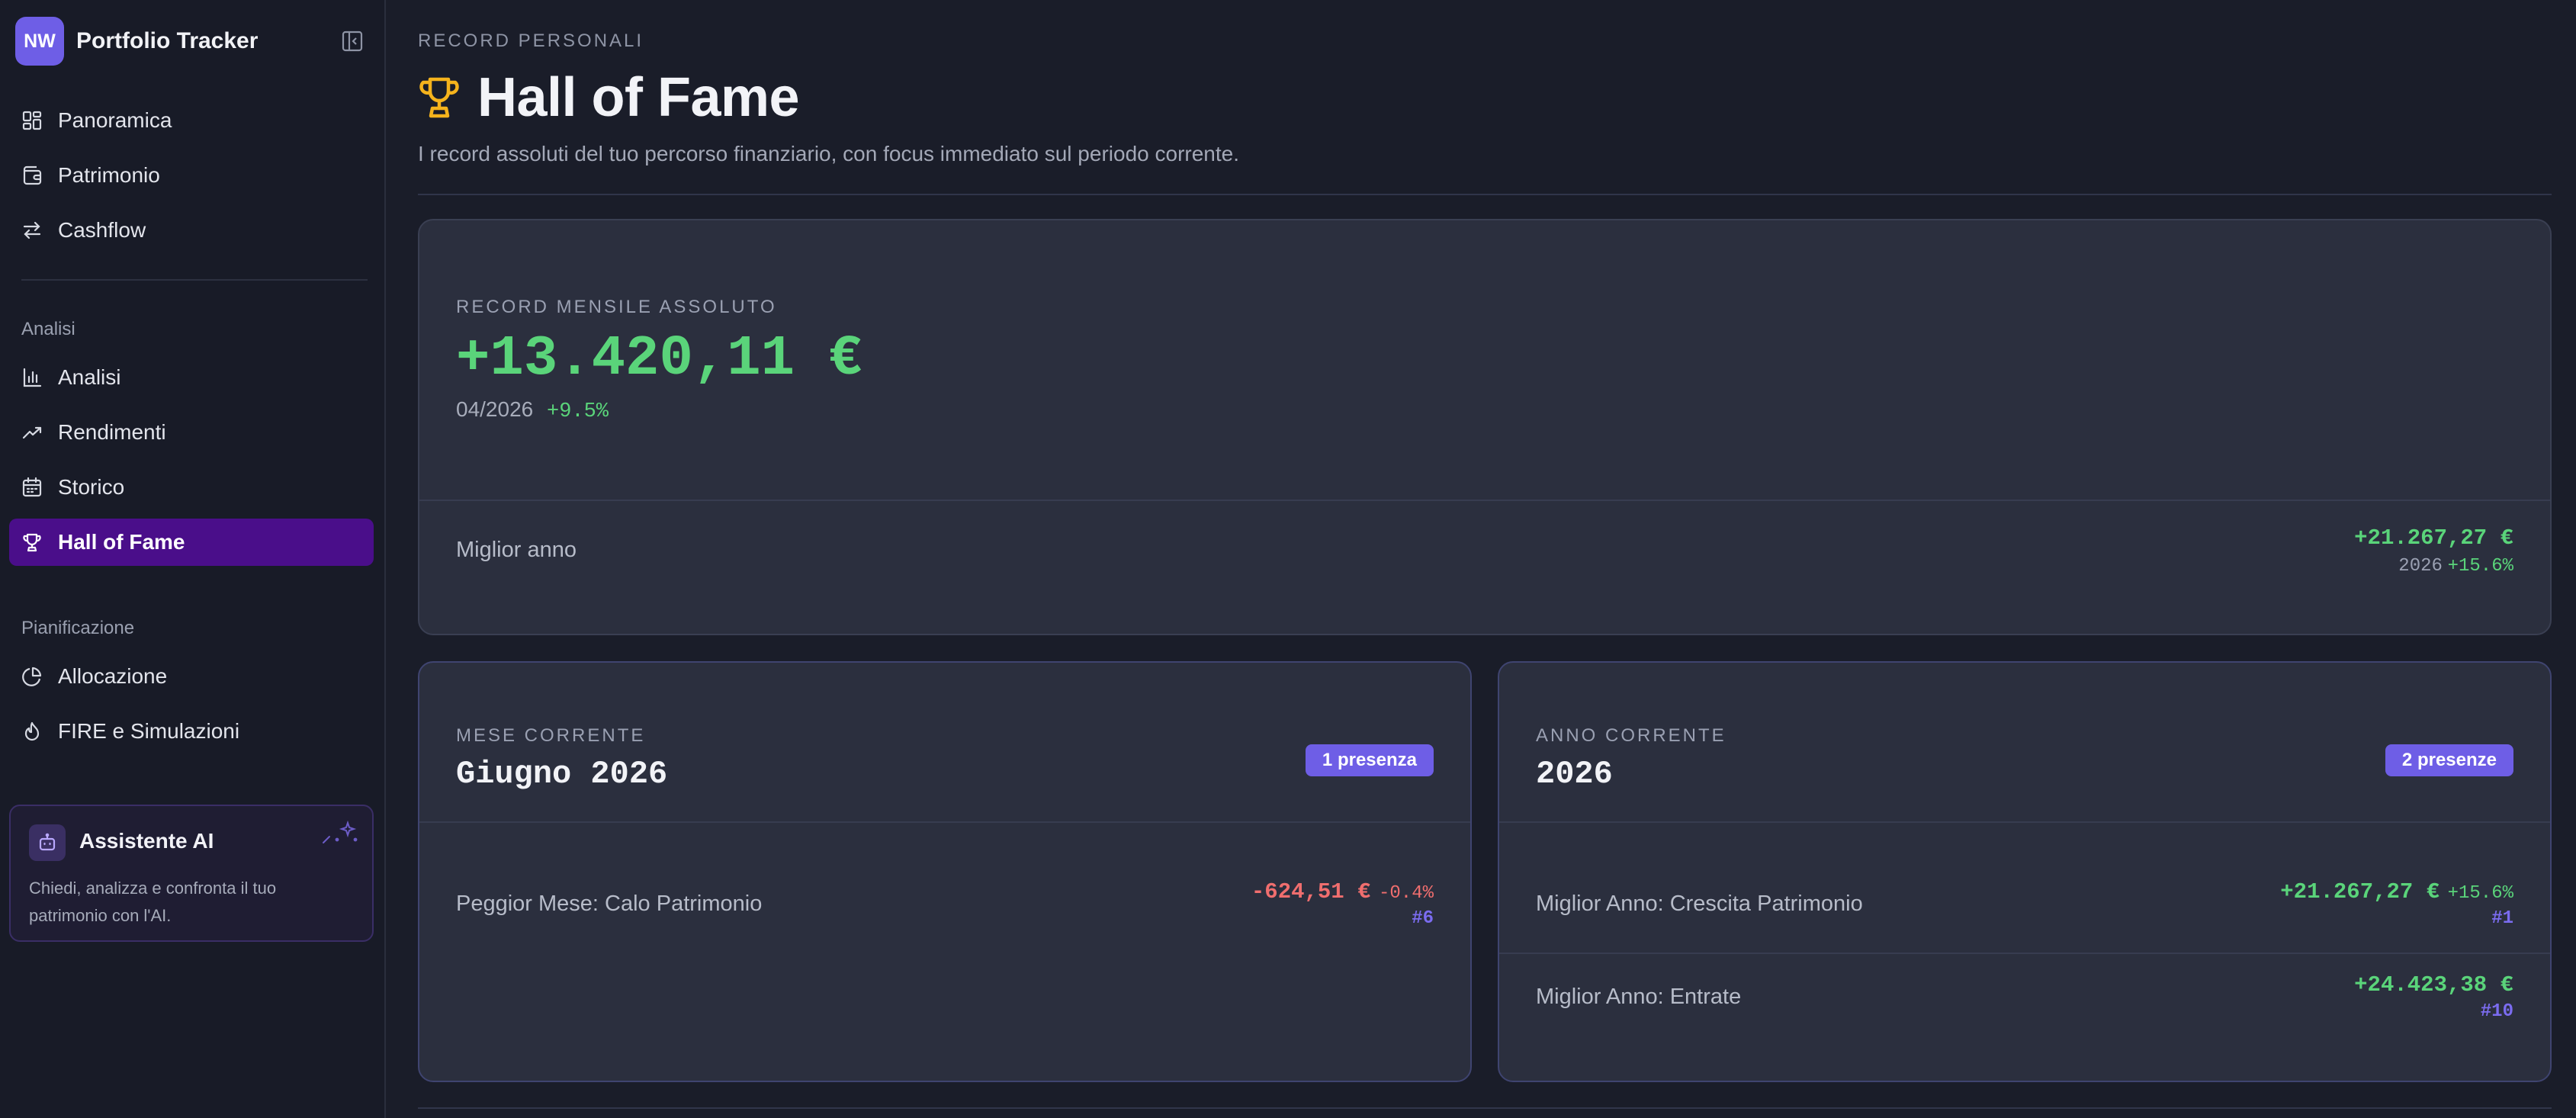 This screenshot has height=1118, width=2576. What do you see at coordinates (32, 676) in the screenshot?
I see `pie-chart-icon` at bounding box center [32, 676].